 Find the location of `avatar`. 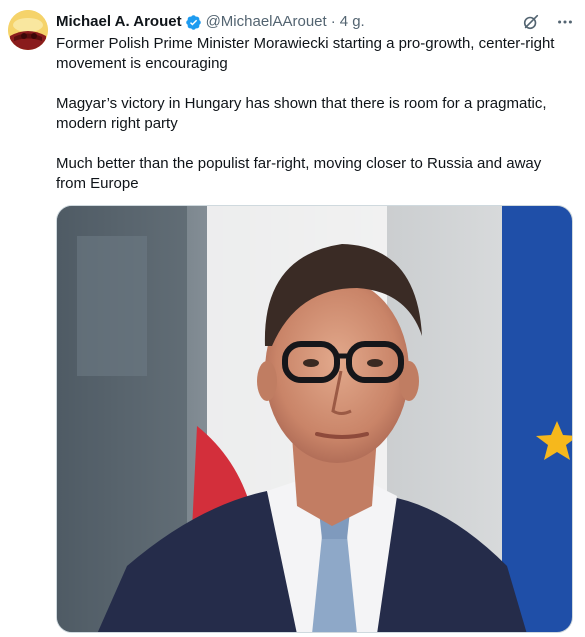

avatar is located at coordinates (28, 30).